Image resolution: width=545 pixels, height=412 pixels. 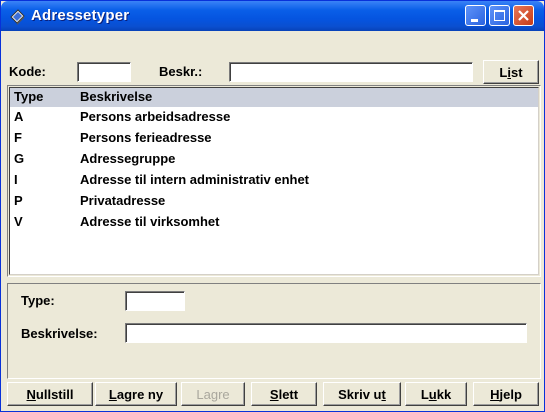 What do you see at coordinates (517, 72) in the screenshot?
I see `list-button-label-c: st` at bounding box center [517, 72].